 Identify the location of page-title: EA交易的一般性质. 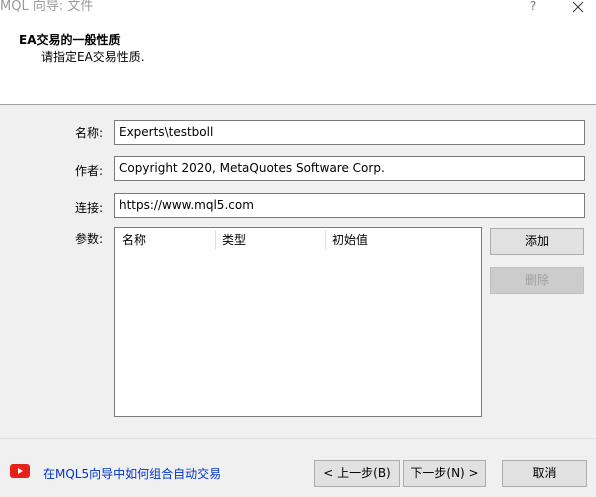
(70, 40).